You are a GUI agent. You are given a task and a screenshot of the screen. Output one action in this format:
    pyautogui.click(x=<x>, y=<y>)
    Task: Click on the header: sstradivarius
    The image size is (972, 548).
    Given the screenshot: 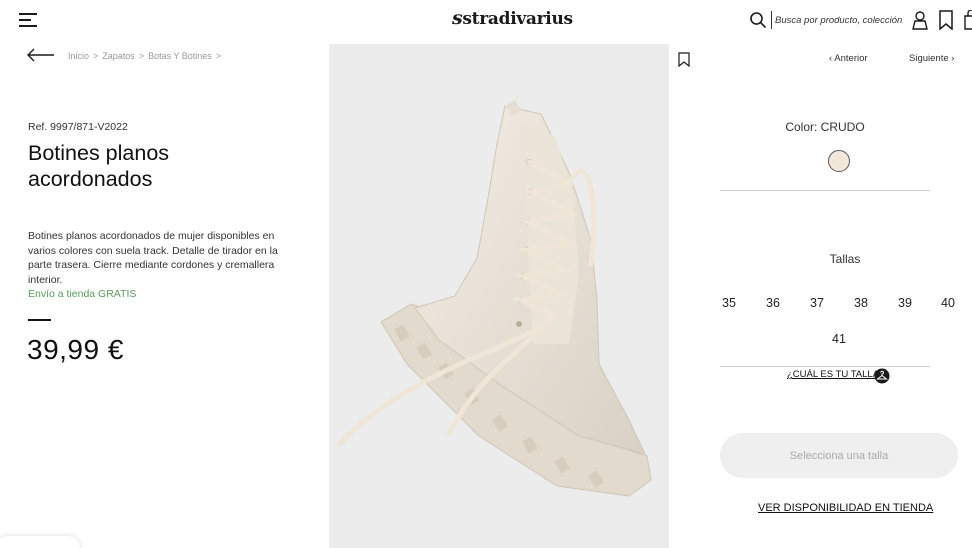 What is the action you would take?
    pyautogui.click(x=486, y=21)
    